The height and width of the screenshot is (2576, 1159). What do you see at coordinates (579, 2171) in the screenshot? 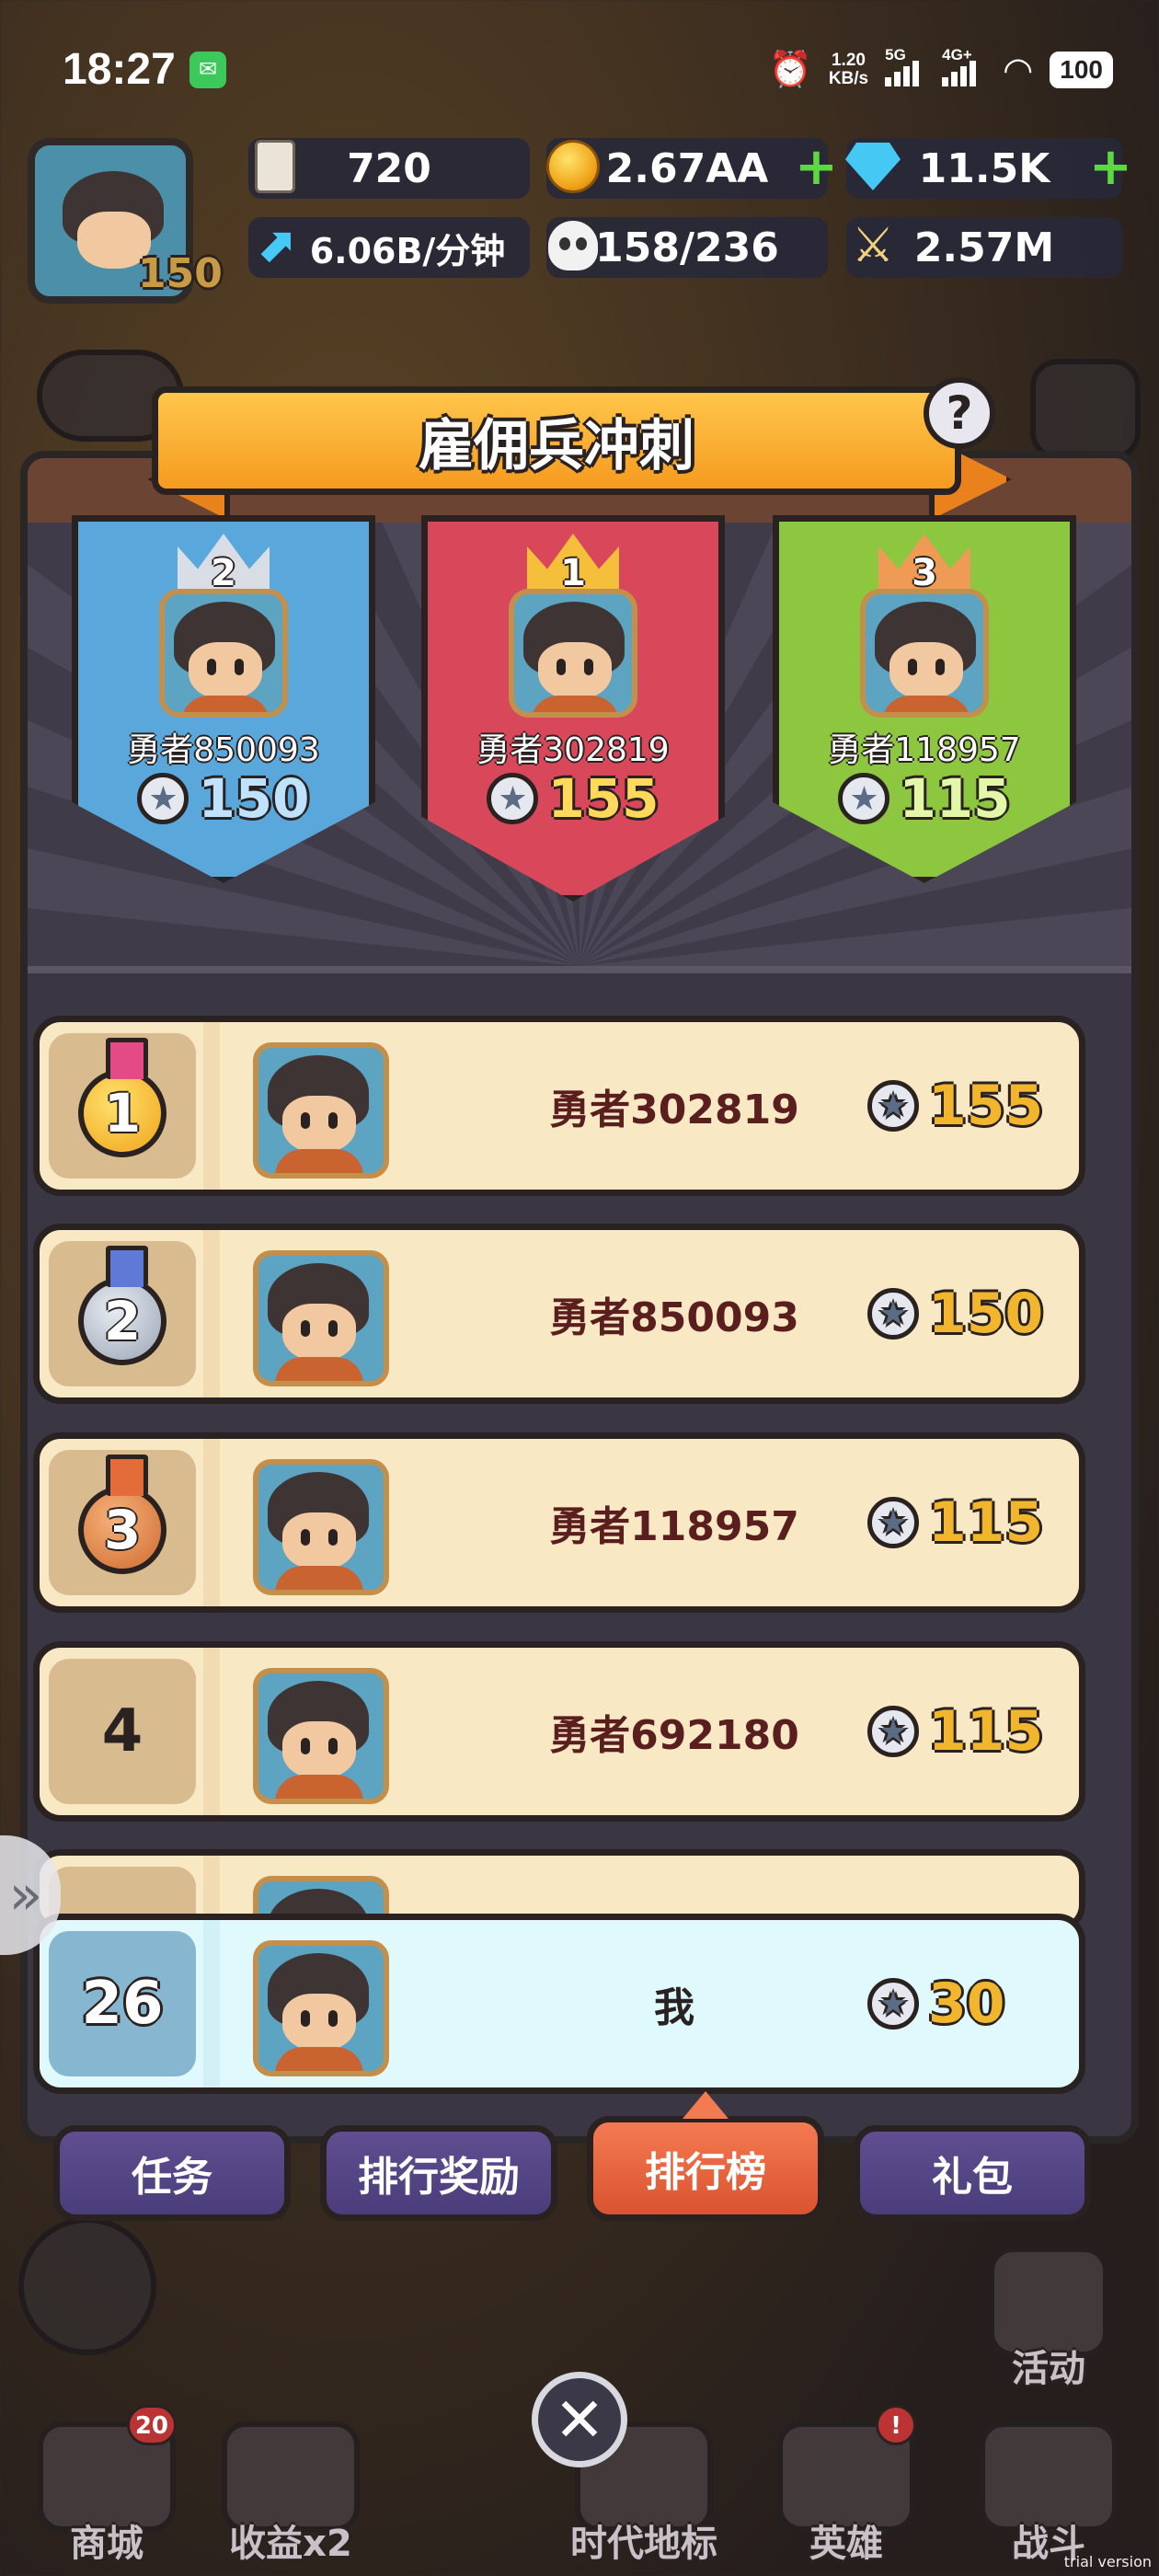
I see `event-tabs: 任务 排行奖励 排行榜 礼包` at bounding box center [579, 2171].